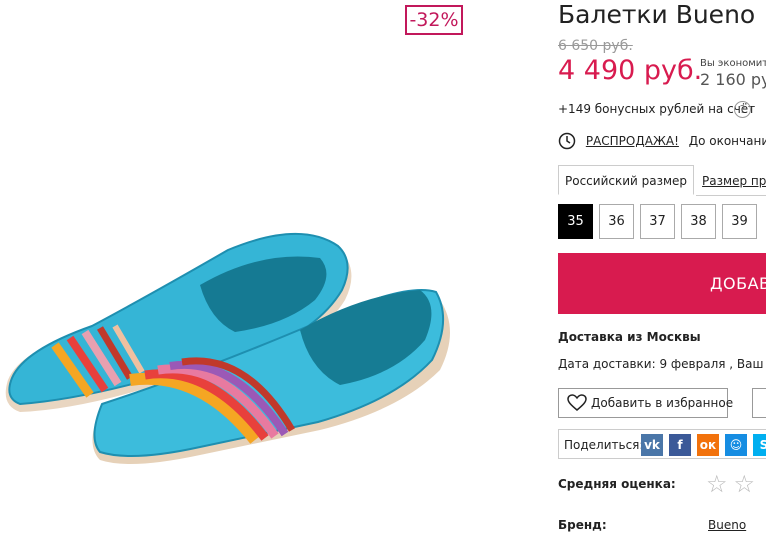 Image resolution: width=766 pixels, height=543 pixels. What do you see at coordinates (662, 283) in the screenshot?
I see `add-to-cart-button: ДОБАВ` at bounding box center [662, 283].